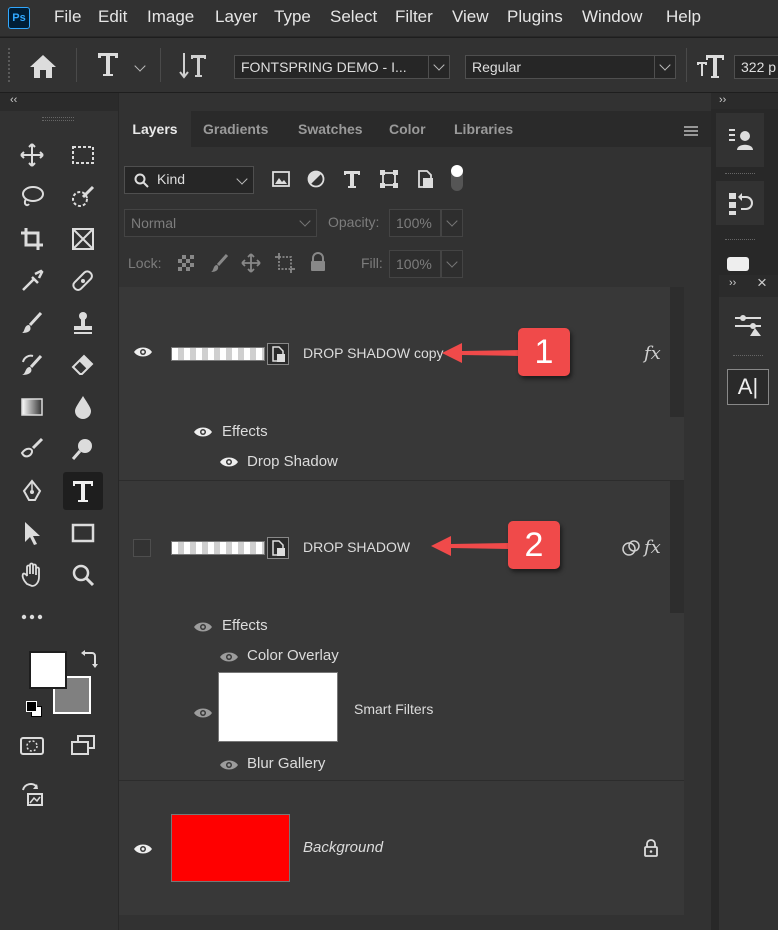 This screenshot has height=930, width=778. Describe the element at coordinates (32, 746) in the screenshot. I see `quick-mask-icon` at that location.